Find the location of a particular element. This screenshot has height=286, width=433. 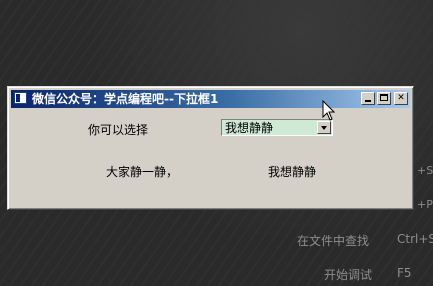

maximize-icon is located at coordinates (384, 97).